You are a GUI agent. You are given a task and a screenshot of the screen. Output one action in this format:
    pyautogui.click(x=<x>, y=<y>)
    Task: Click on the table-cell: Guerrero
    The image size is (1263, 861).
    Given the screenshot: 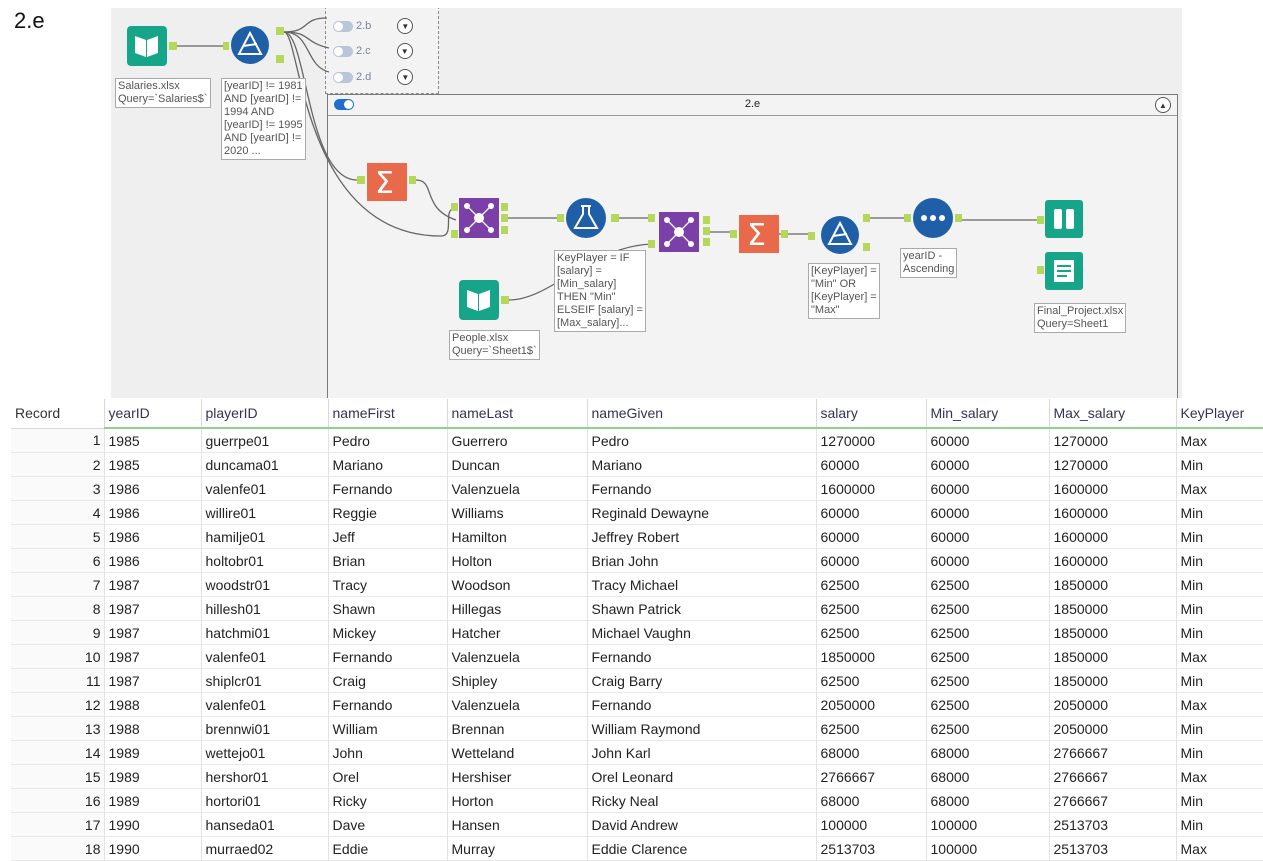 What is the action you would take?
    pyautogui.click(x=517, y=440)
    